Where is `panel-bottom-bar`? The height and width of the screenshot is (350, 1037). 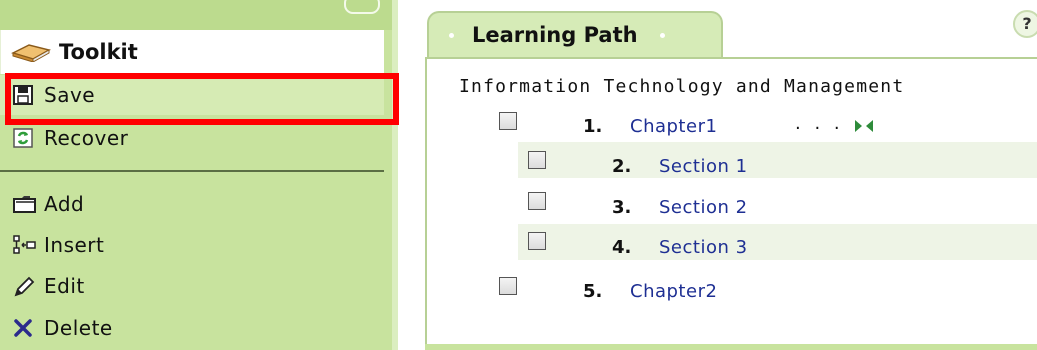
panel-bottom-bar is located at coordinates (731, 347).